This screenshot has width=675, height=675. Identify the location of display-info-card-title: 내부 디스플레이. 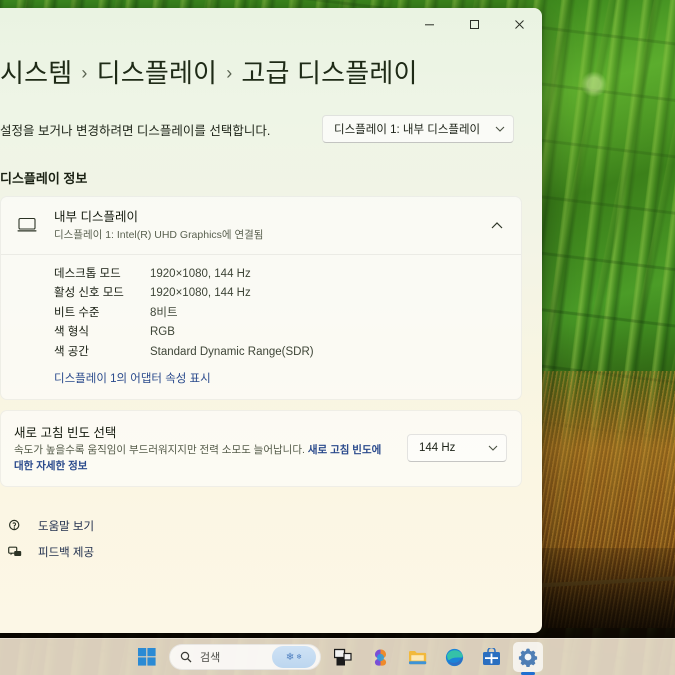
(96, 217).